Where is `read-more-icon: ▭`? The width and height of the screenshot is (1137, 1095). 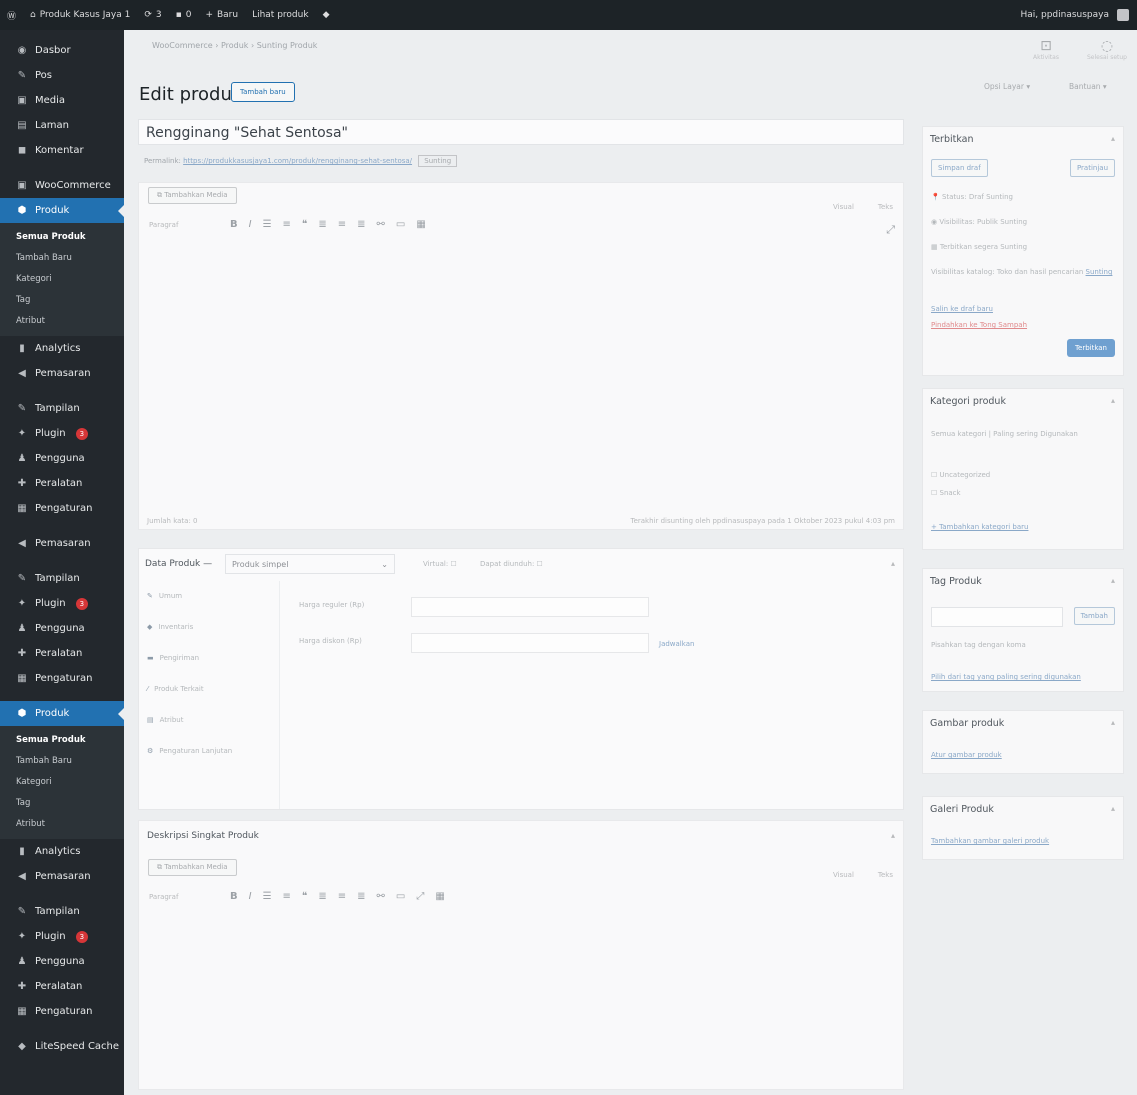
read-more-icon: ▭ is located at coordinates (400, 896).